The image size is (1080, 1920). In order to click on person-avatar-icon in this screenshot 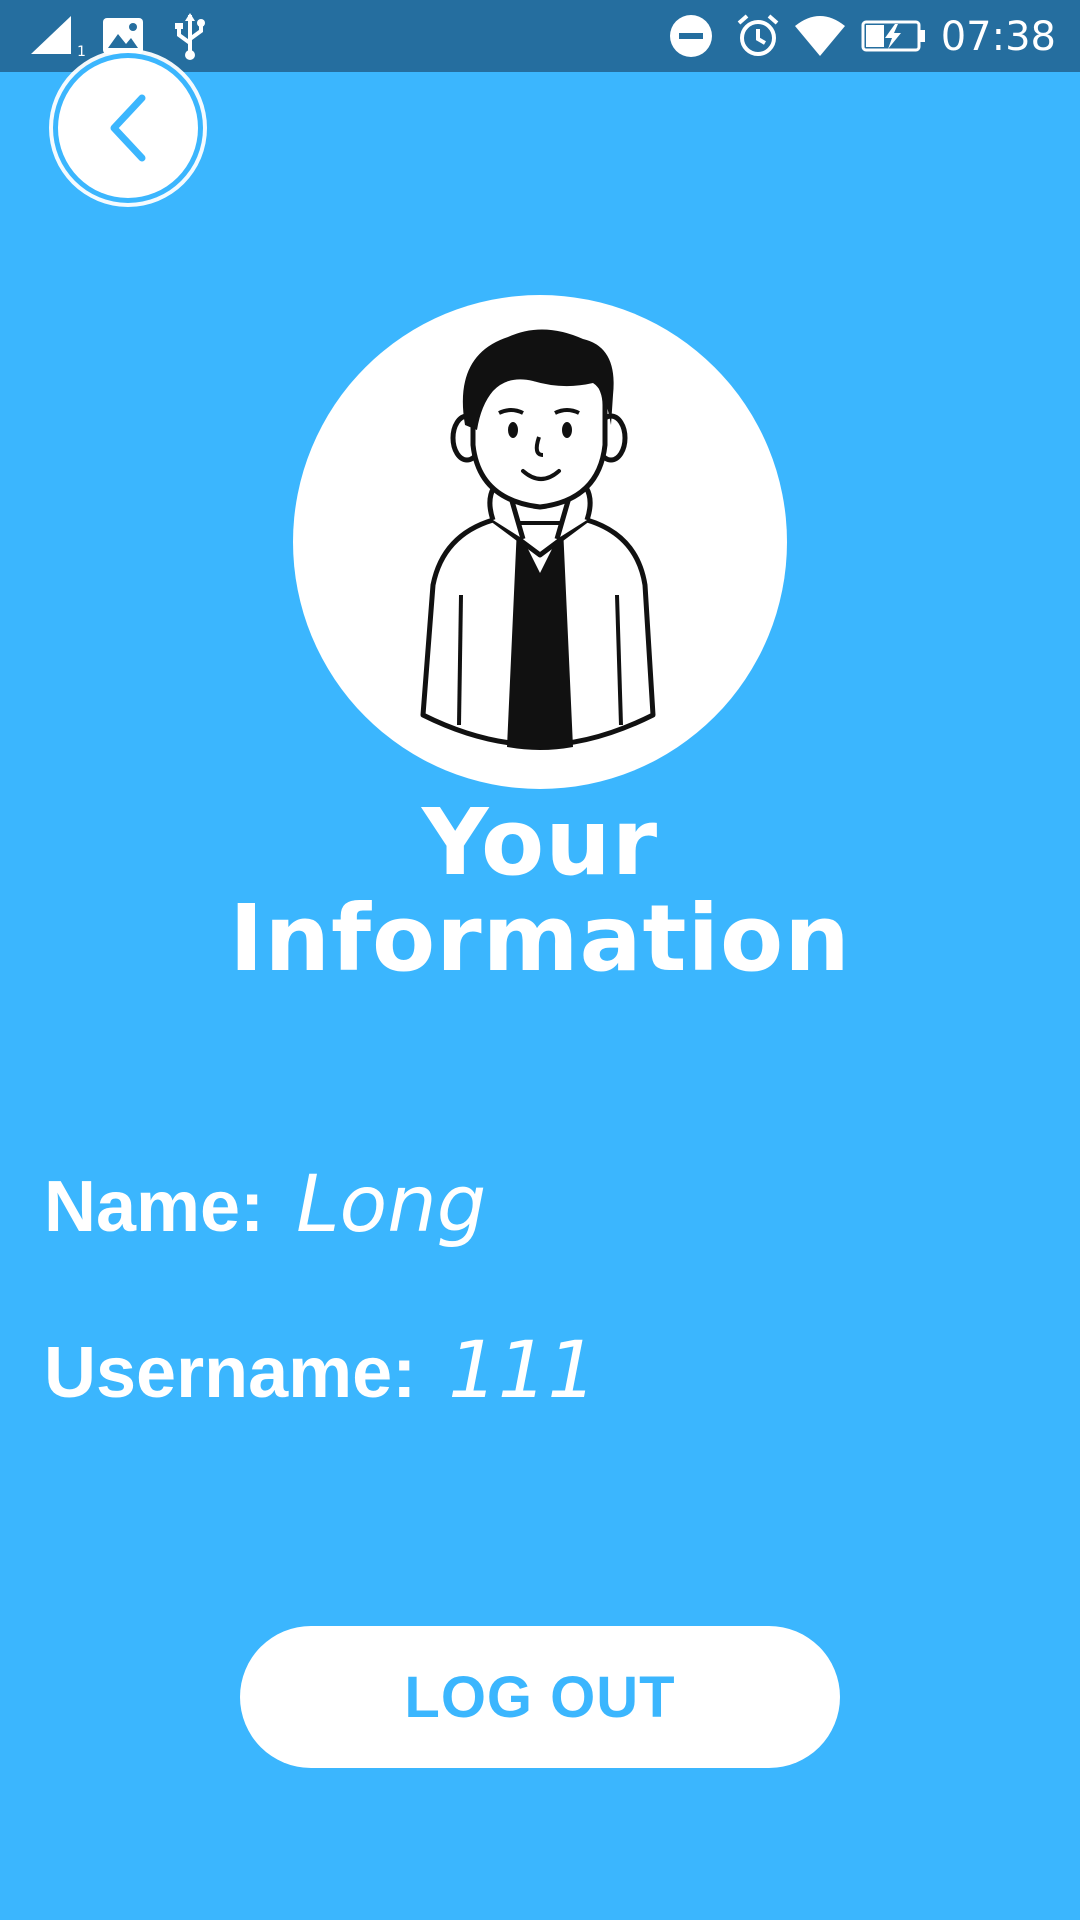, I will do `click(538, 539)`.